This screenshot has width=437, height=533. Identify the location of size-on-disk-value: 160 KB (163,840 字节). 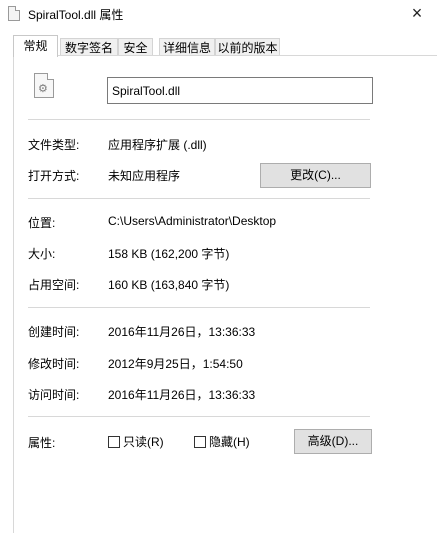
(169, 285).